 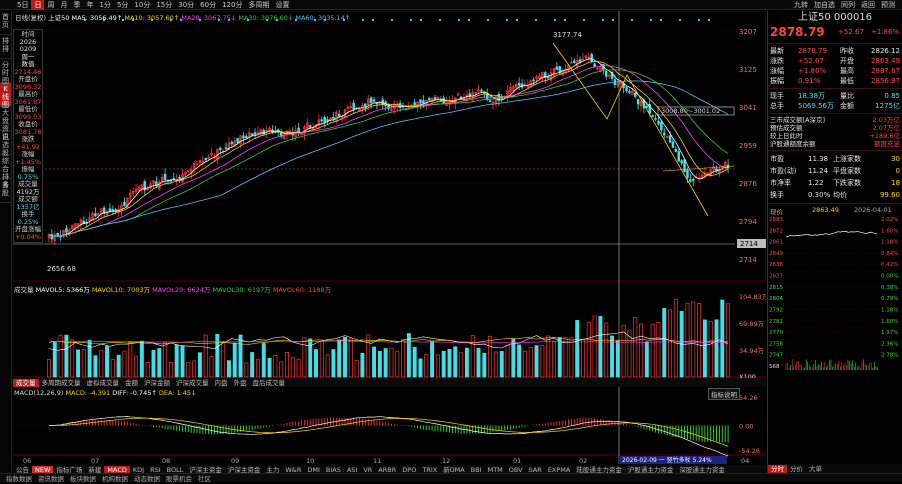 I want to click on volume-tab: 成交量, so click(x=26, y=383).